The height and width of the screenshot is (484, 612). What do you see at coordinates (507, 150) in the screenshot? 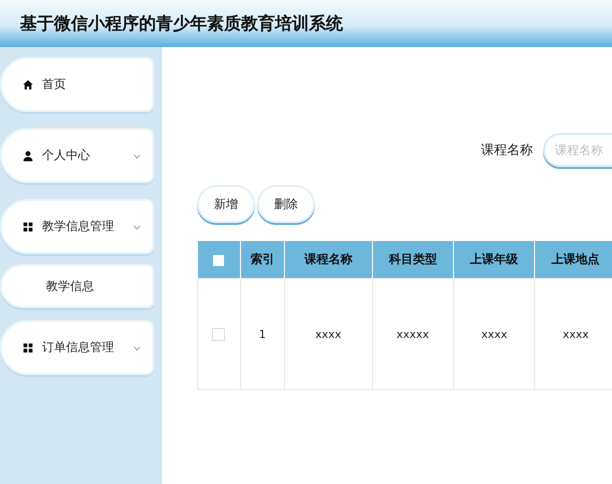
I see `search-label: 课程名称` at bounding box center [507, 150].